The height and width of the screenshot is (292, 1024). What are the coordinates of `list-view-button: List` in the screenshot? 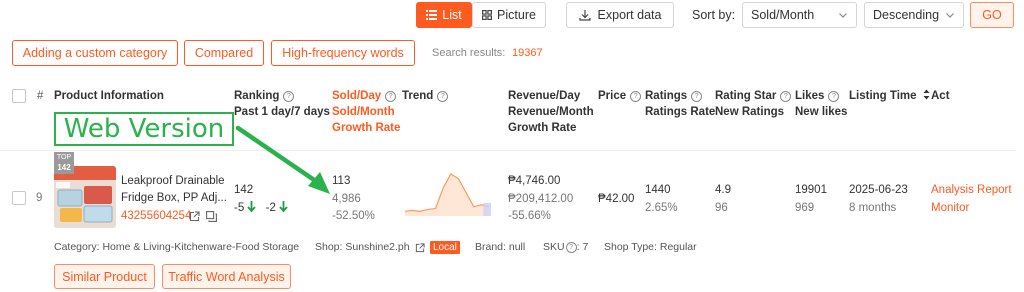 It's located at (444, 15).